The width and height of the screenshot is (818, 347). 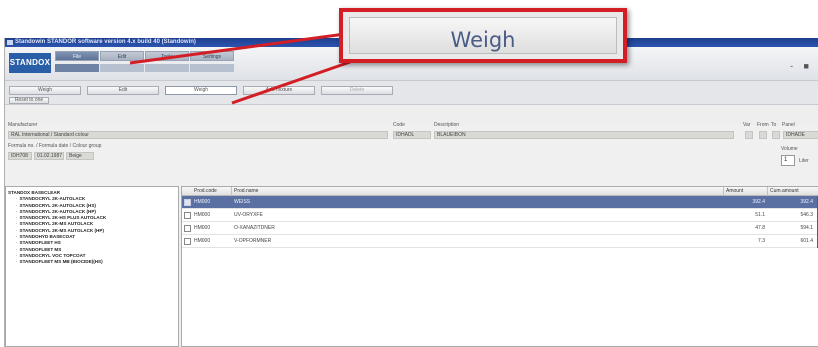 I want to click on cell-cum-amount: 601.4, so click(x=806, y=241).